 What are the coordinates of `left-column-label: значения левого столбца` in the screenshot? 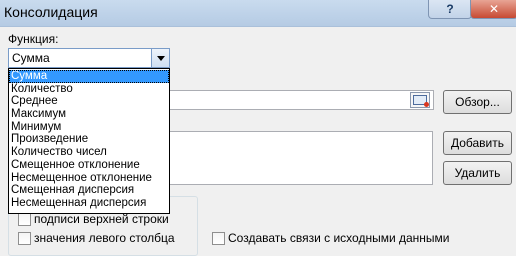 It's located at (104, 238).